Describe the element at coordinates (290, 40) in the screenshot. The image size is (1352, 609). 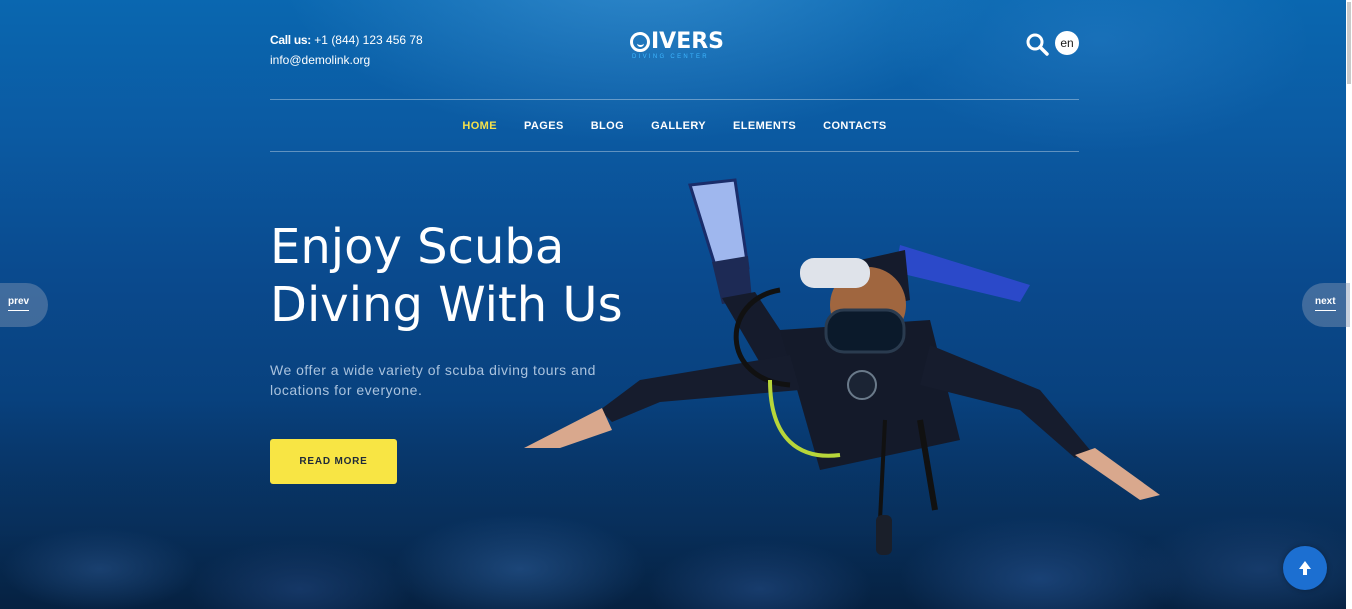
I see `call-label: Call us:` at that location.